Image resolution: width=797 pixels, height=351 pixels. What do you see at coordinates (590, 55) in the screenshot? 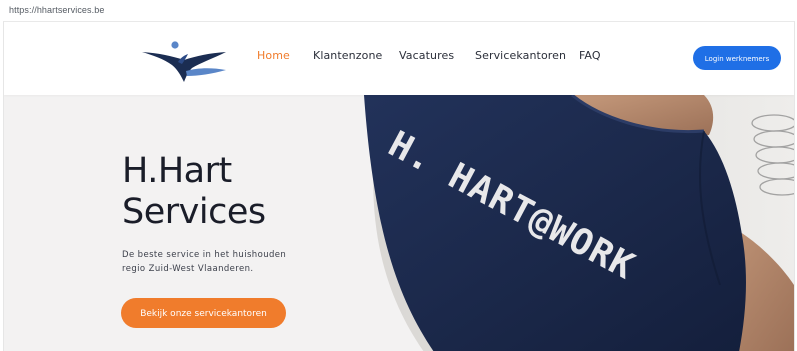
I see `nav-item-faq: FAQ` at bounding box center [590, 55].